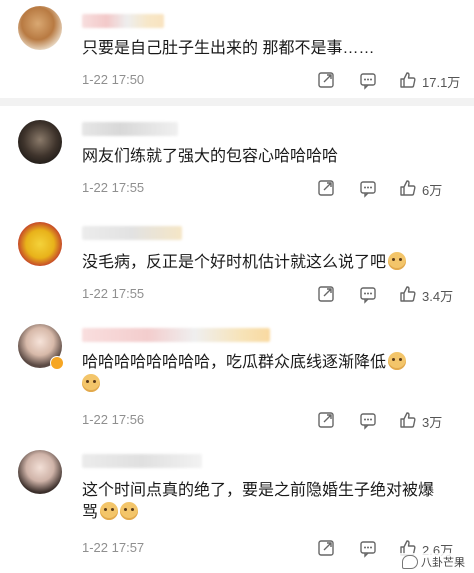 The width and height of the screenshot is (474, 573). What do you see at coordinates (234, 362) in the screenshot?
I see `comment-text-content: 哈哈哈哈哈哈哈哈，吃瓜群众底线逐渐降低` at bounding box center [234, 362].